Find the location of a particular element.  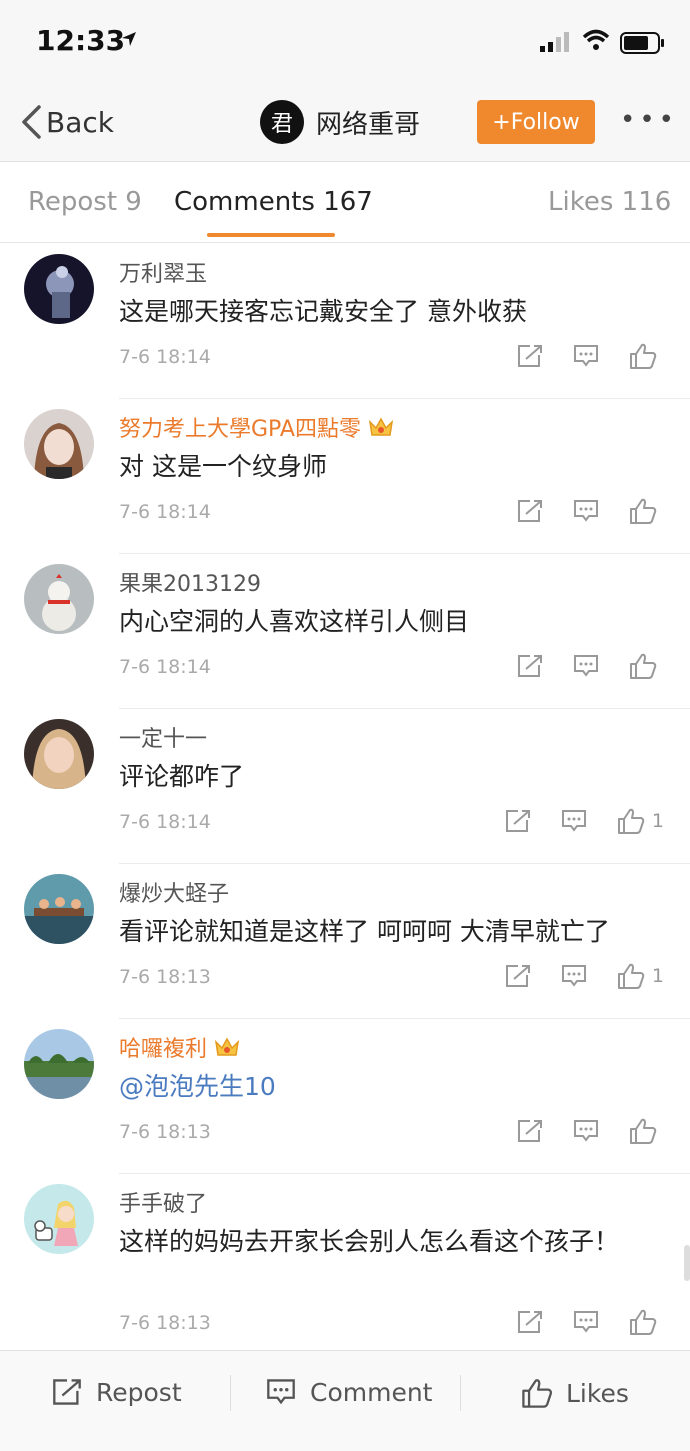

comment-item: 哈囉複利 @泡泡先生10 7-6 18:13 is located at coordinates (345, 1096).